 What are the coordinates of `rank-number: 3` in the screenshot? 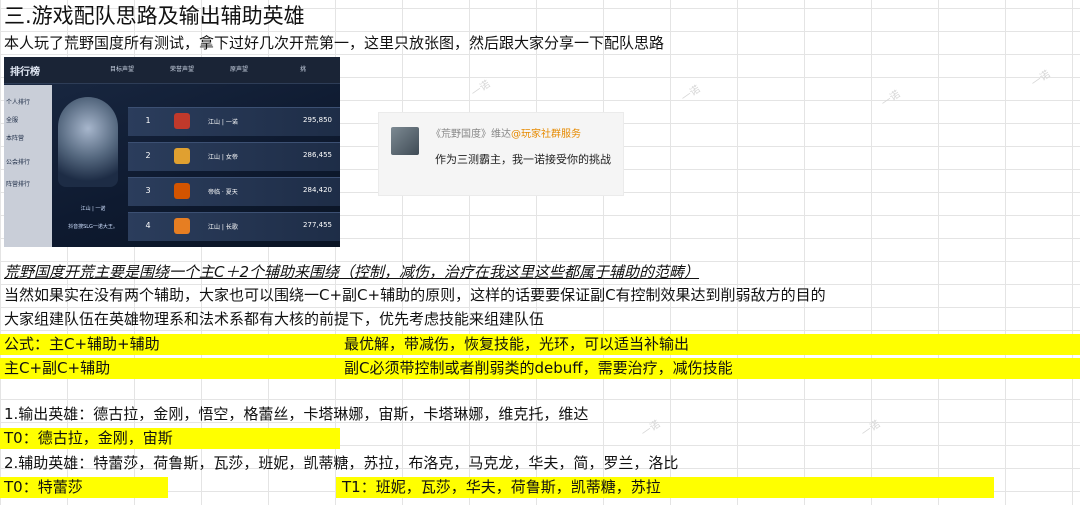 It's located at (148, 190).